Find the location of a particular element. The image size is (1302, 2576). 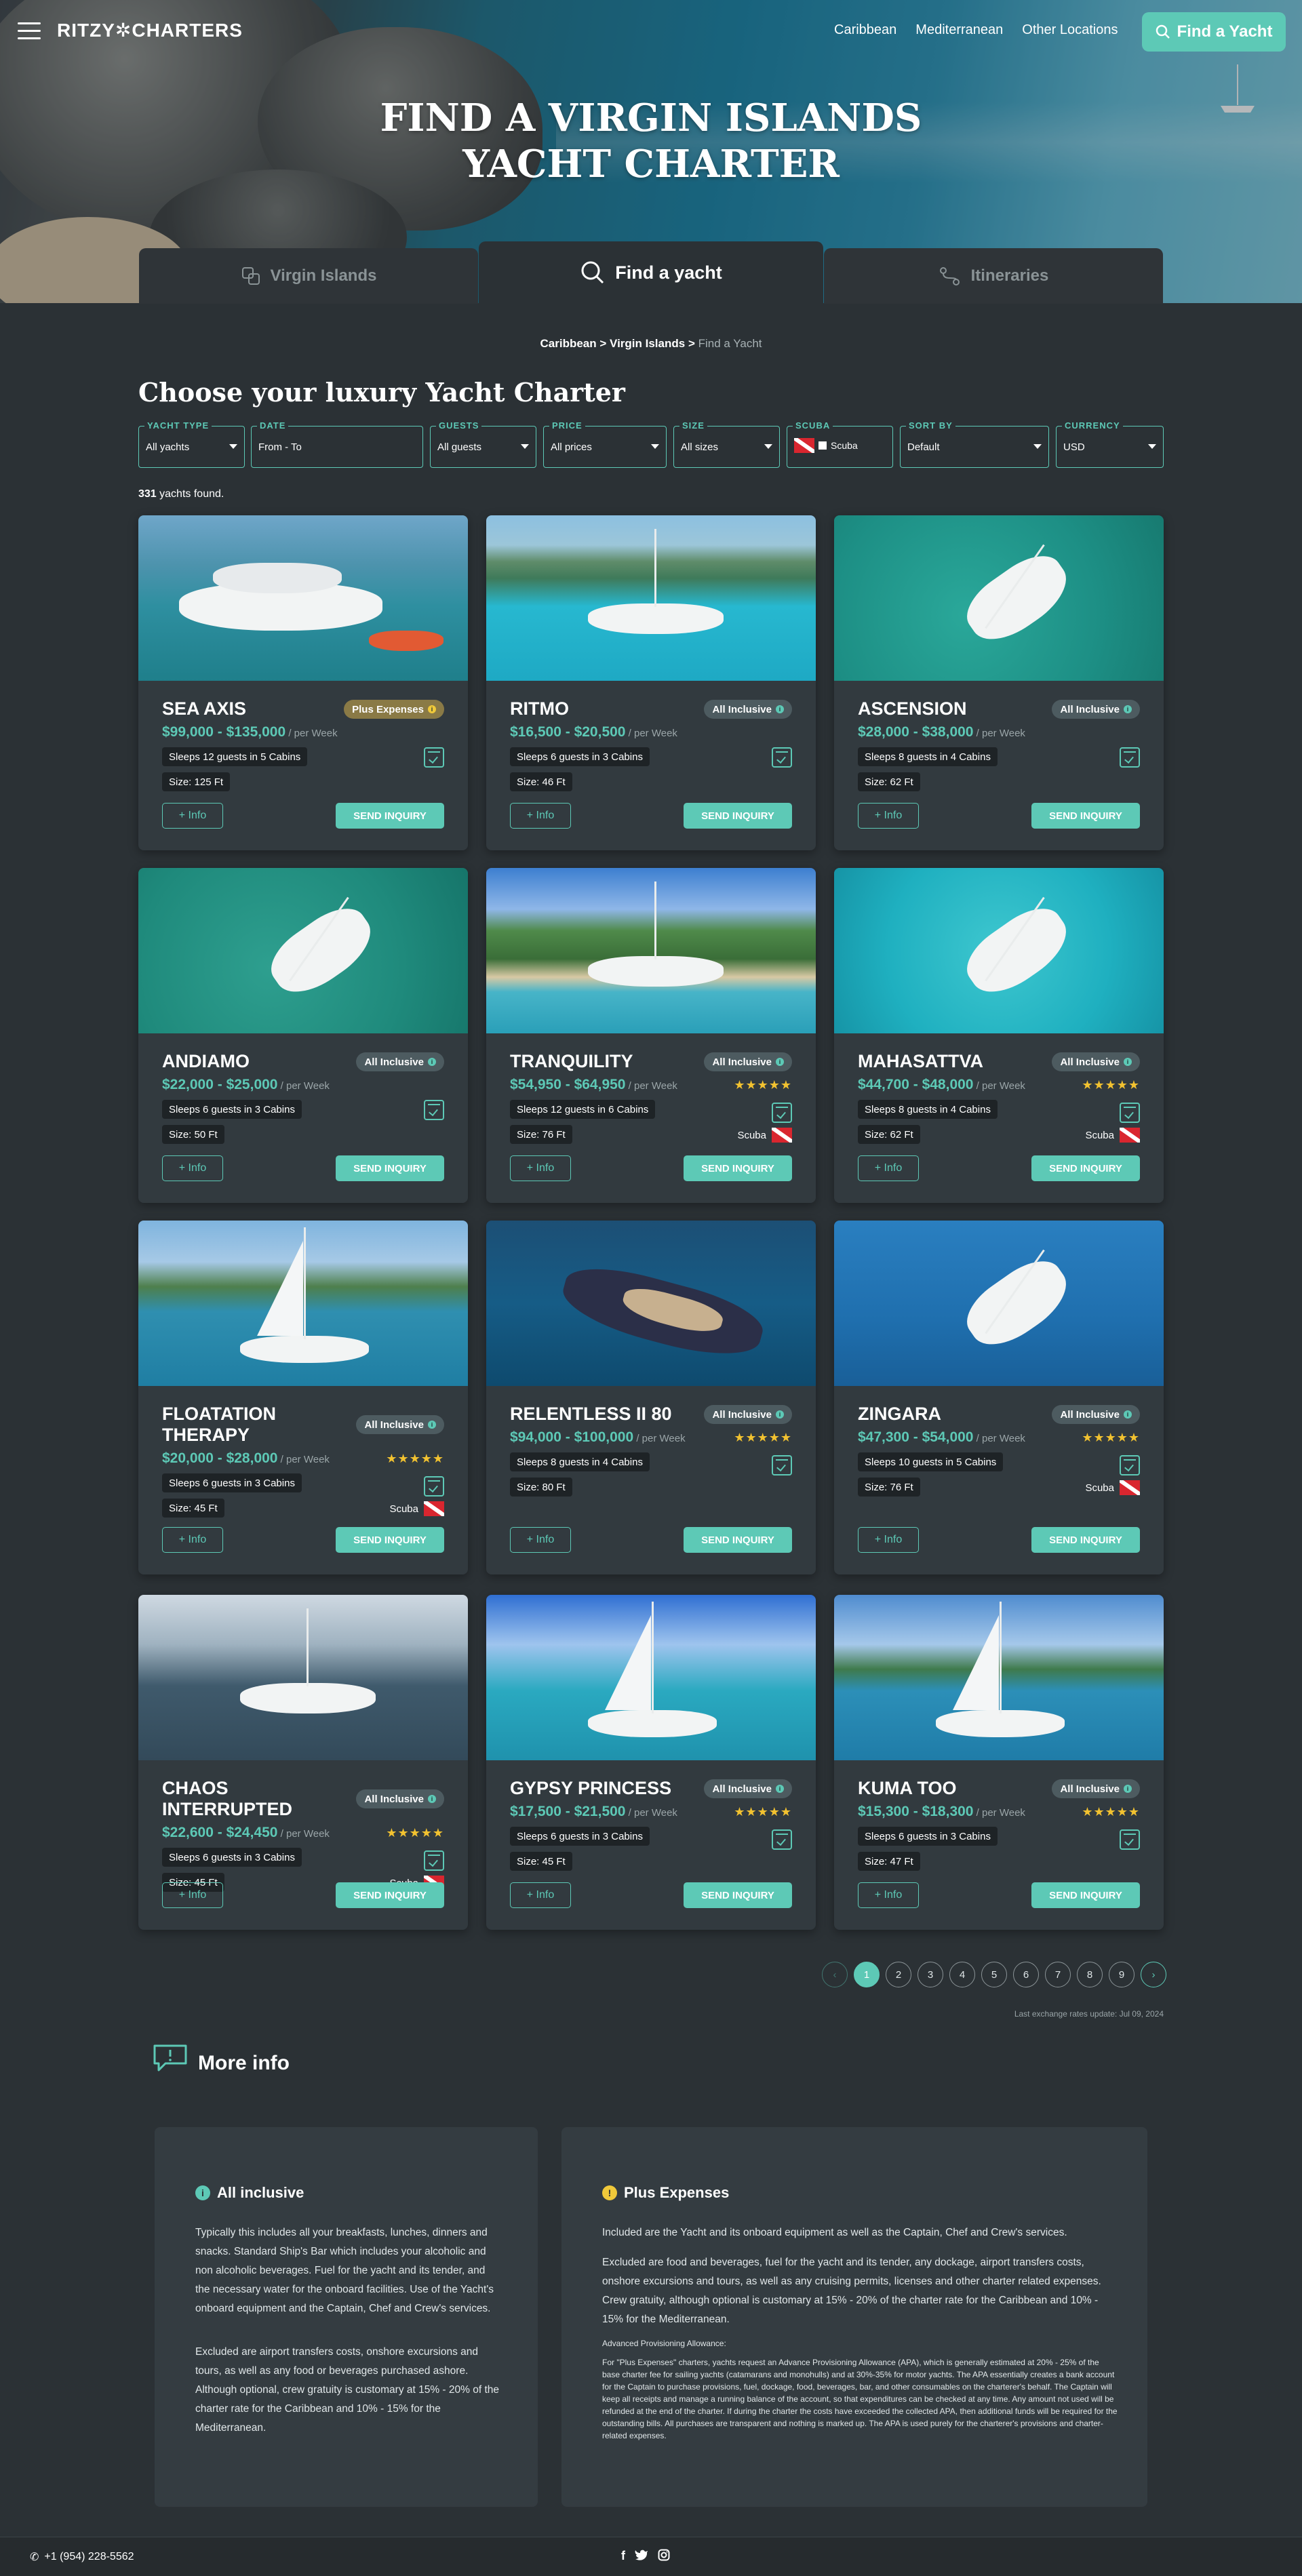

pagination-page-9: 9 is located at coordinates (1122, 1975).